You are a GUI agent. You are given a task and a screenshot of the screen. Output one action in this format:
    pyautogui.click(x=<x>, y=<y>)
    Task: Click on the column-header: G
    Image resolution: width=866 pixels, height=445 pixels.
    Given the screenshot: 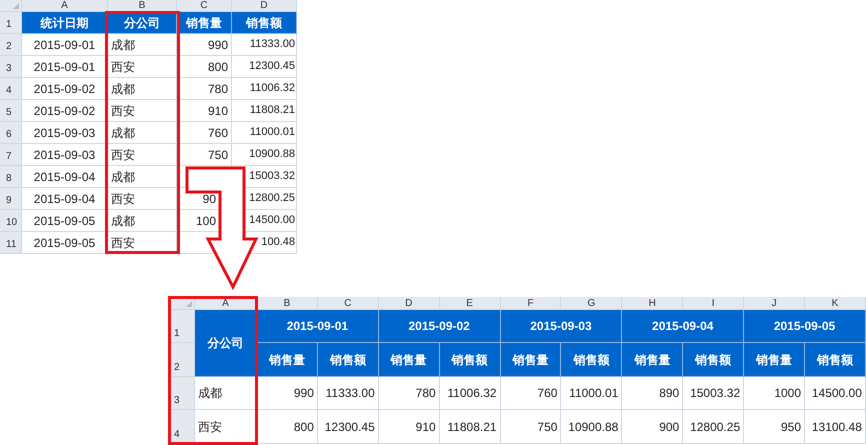 What is the action you would take?
    pyautogui.click(x=591, y=303)
    